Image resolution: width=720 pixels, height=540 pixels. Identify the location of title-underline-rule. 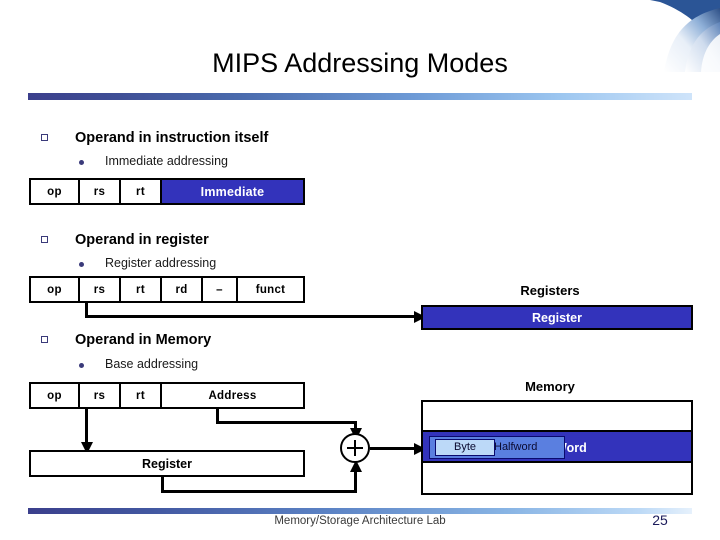
(360, 96).